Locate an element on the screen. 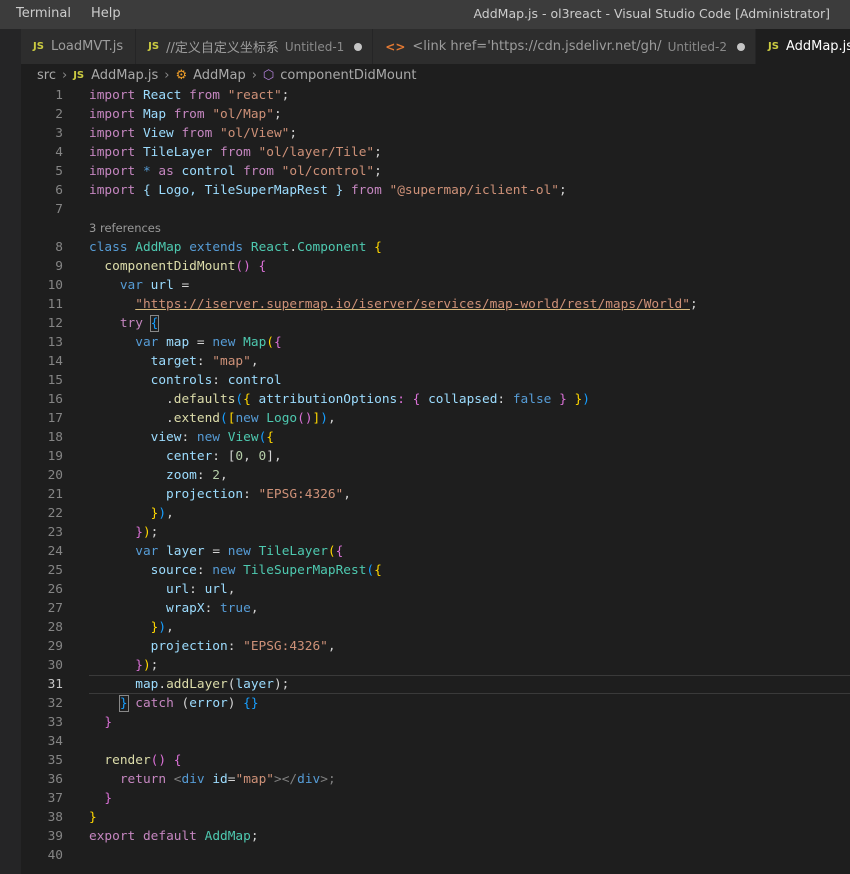  activity-bar is located at coordinates (10, 451).